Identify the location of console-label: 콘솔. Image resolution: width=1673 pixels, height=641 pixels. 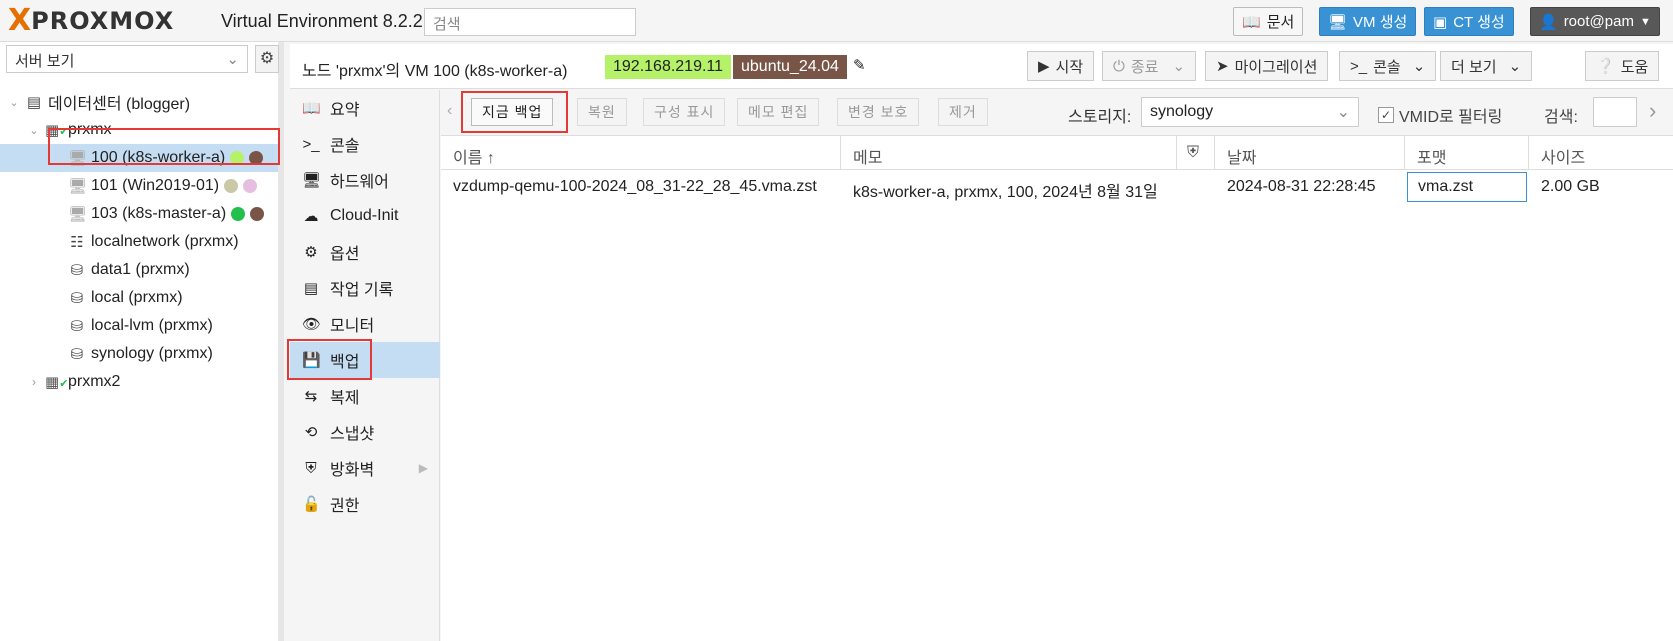
(1387, 67).